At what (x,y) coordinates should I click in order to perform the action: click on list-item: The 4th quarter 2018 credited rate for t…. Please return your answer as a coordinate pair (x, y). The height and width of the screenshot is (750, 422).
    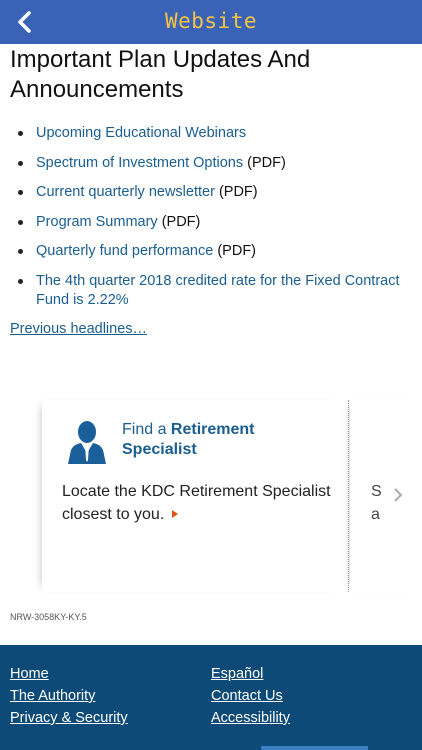
    Looking at the image, I should click on (211, 291).